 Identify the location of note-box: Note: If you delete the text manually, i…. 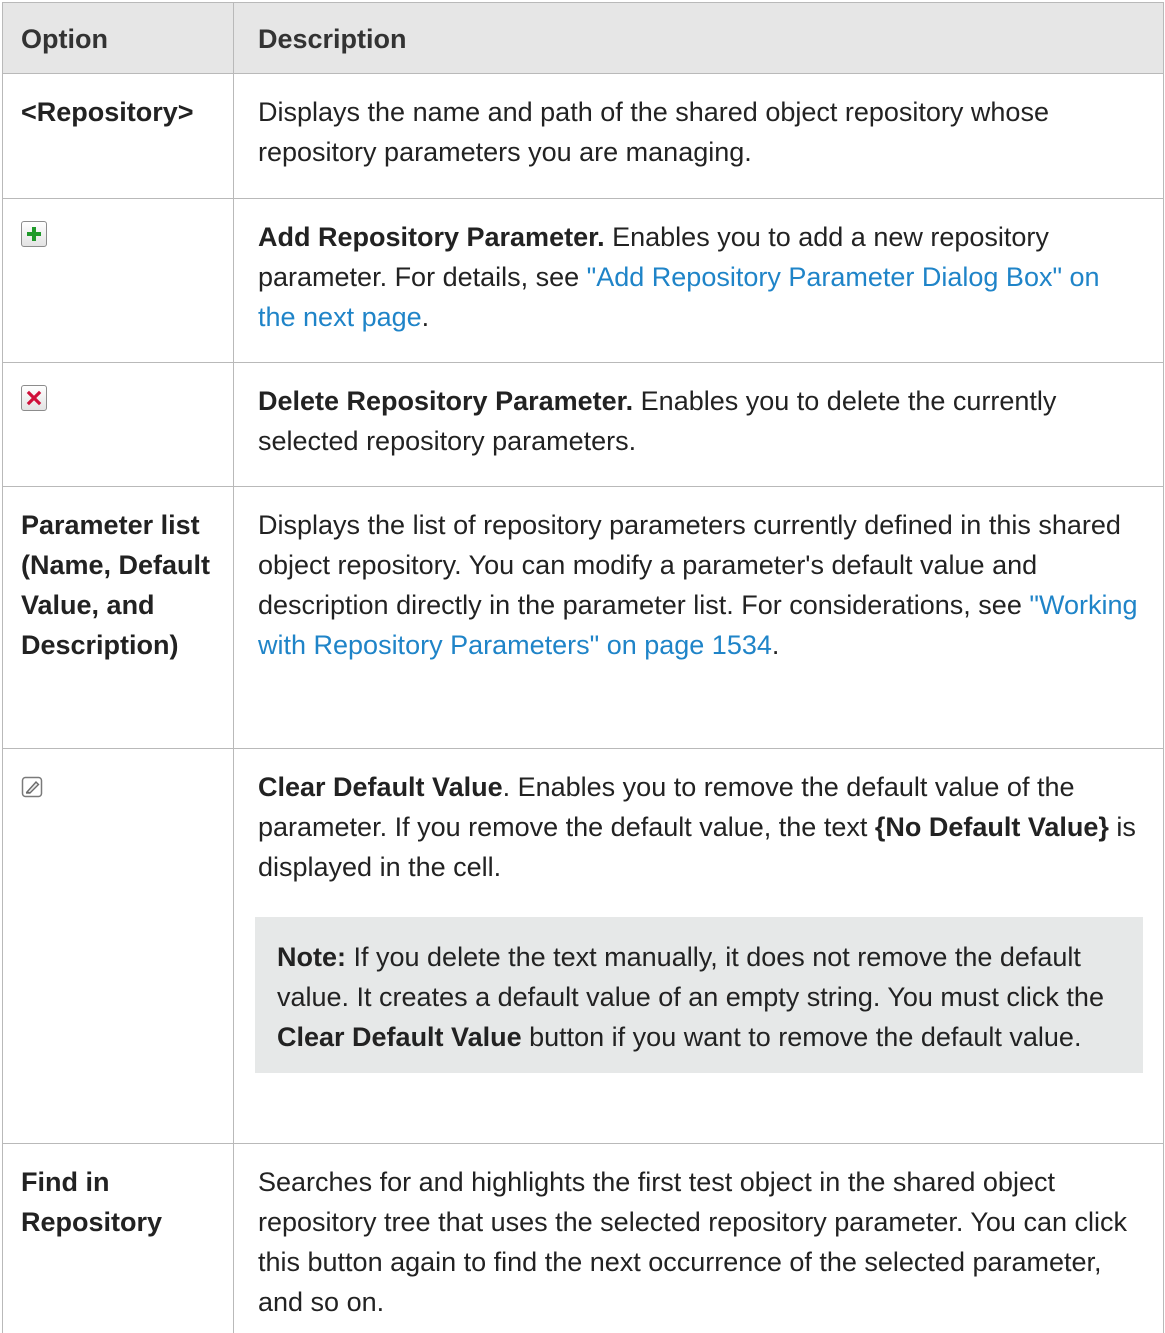
(699, 995).